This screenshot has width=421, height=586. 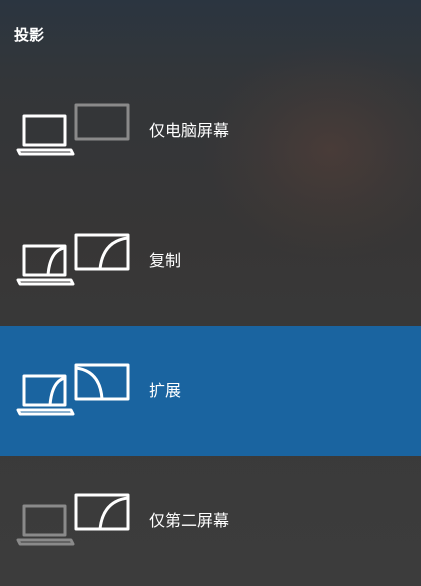 I want to click on pc-screen-only-icon, so click(x=73, y=129).